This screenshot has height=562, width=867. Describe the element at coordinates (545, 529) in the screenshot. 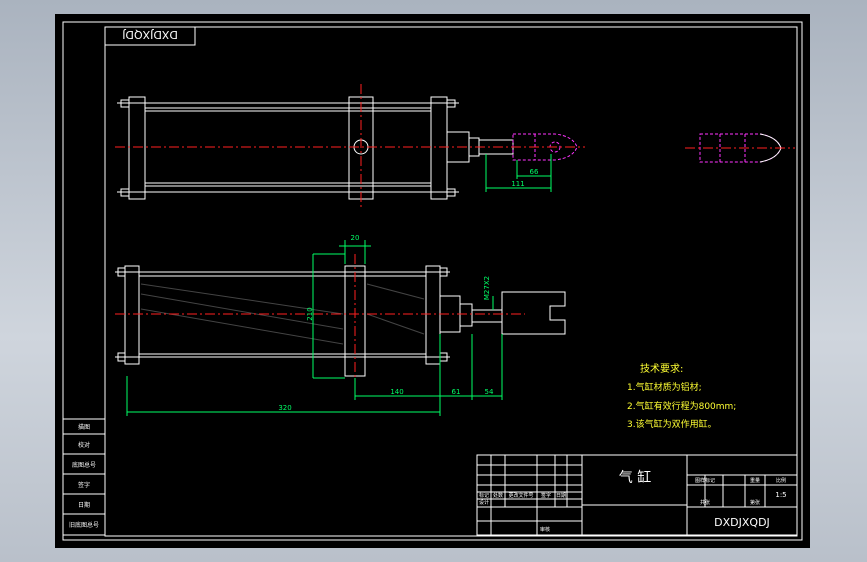

I see `svg-text: 审核` at that location.